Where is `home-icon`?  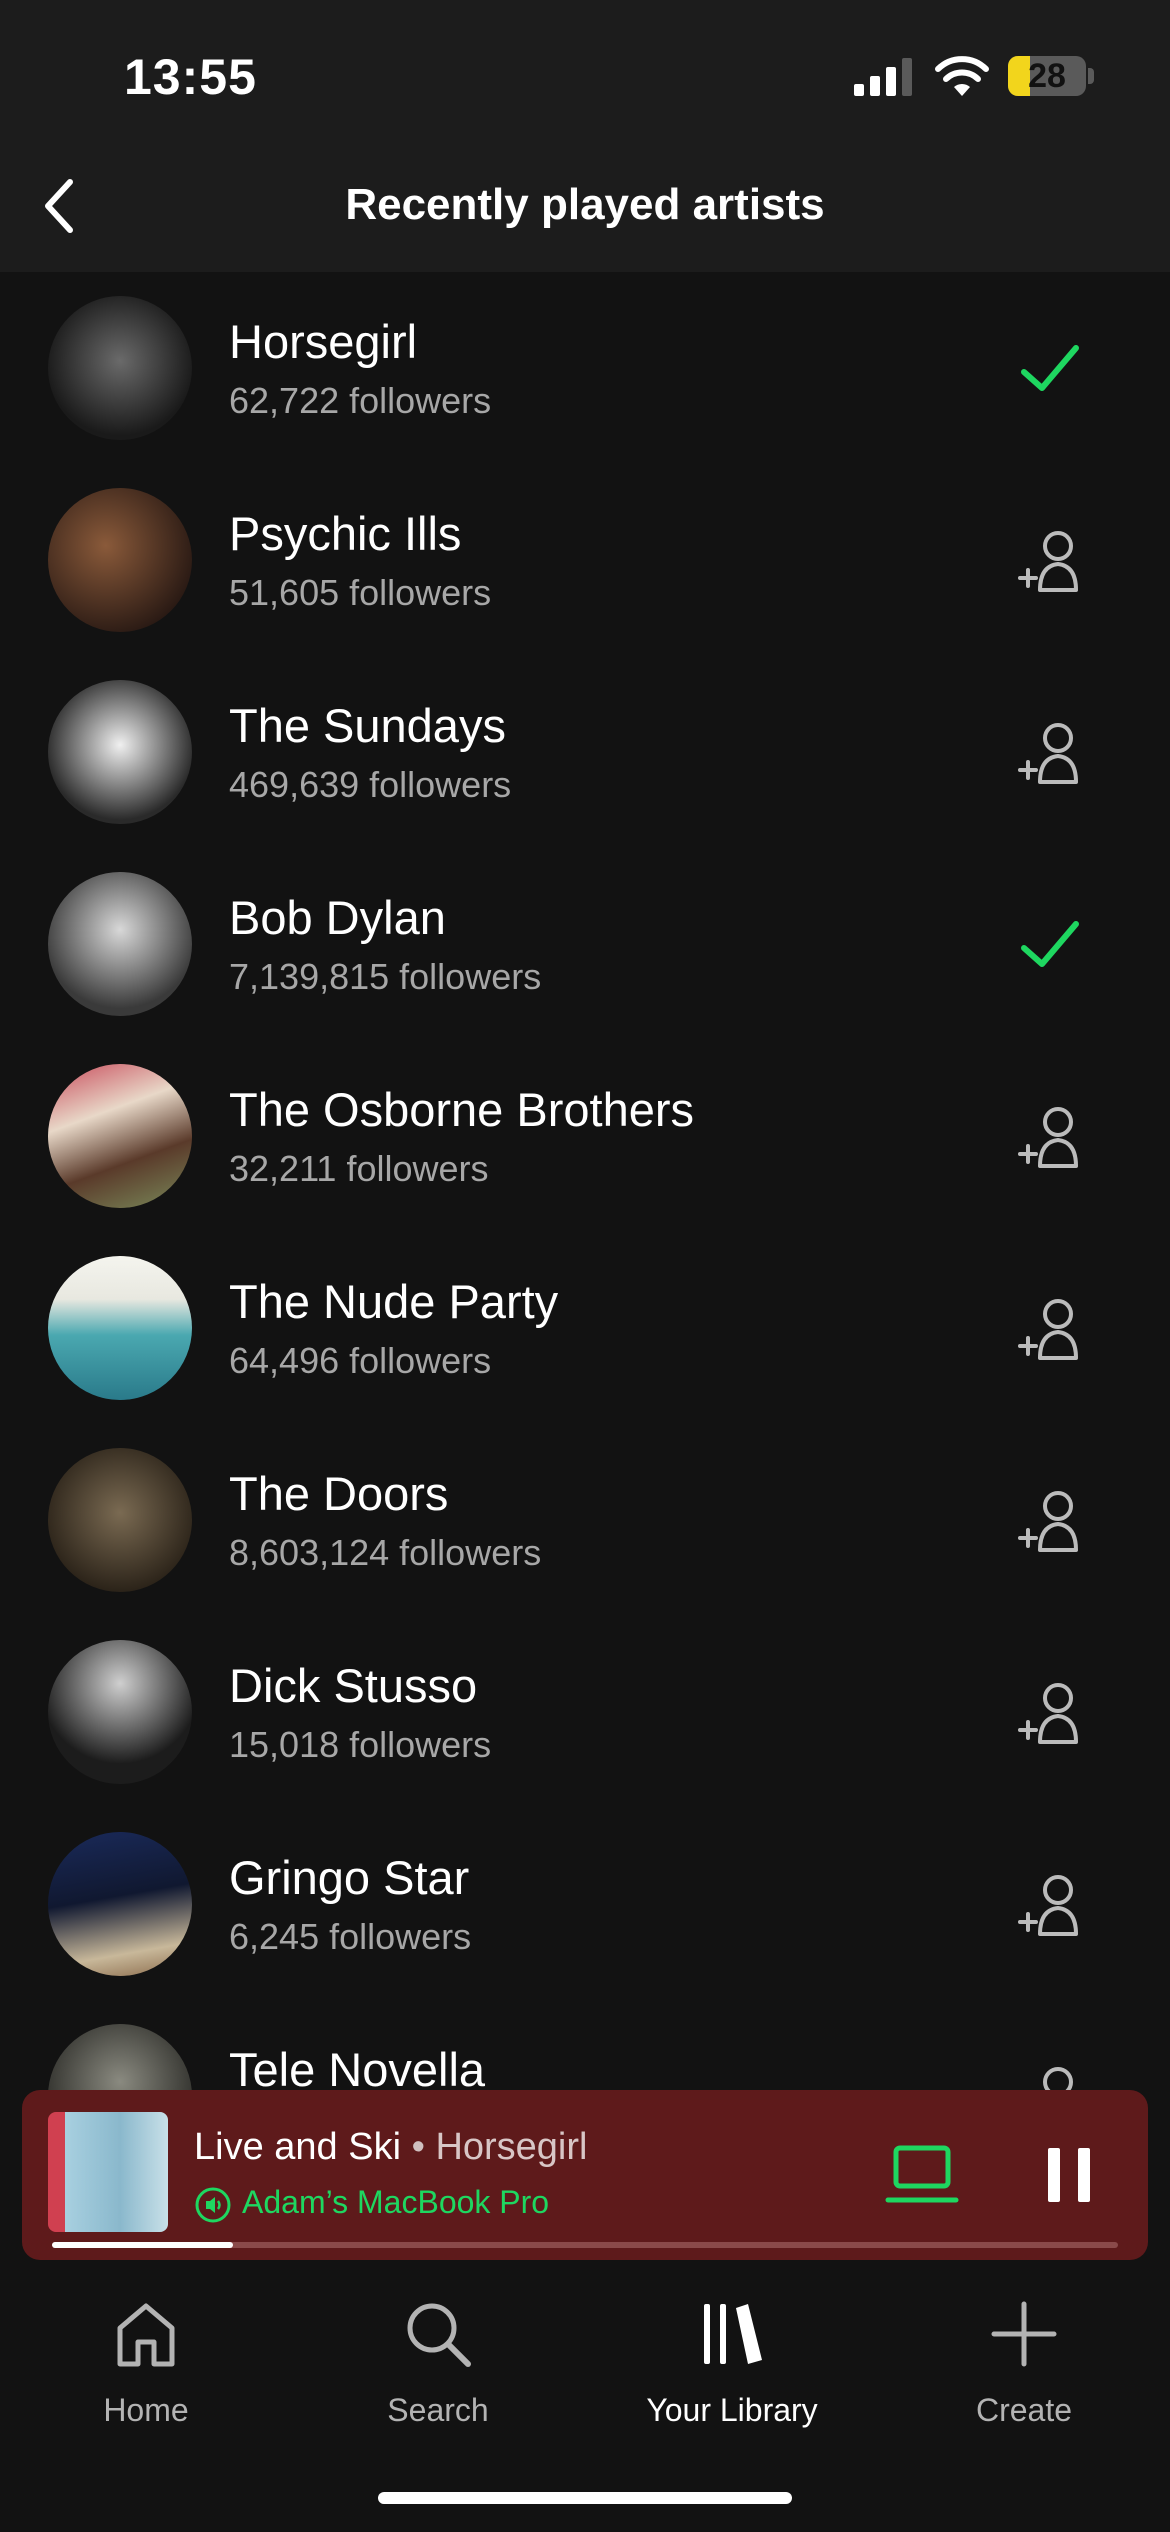 home-icon is located at coordinates (146, 2335).